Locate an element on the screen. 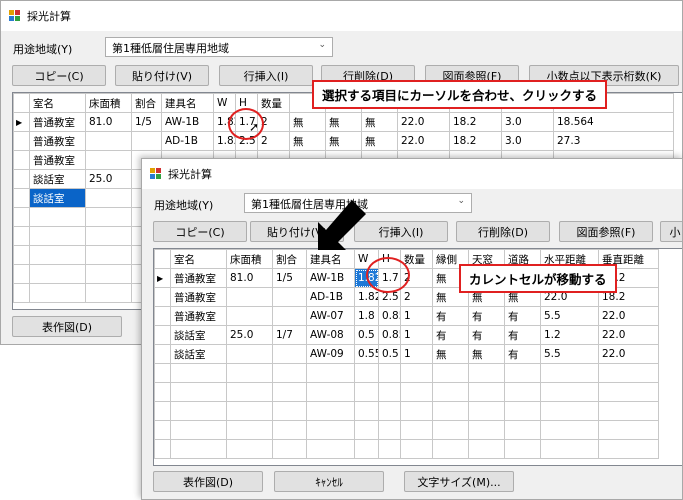  grid-cell: AW-09 is located at coordinates (330, 354).